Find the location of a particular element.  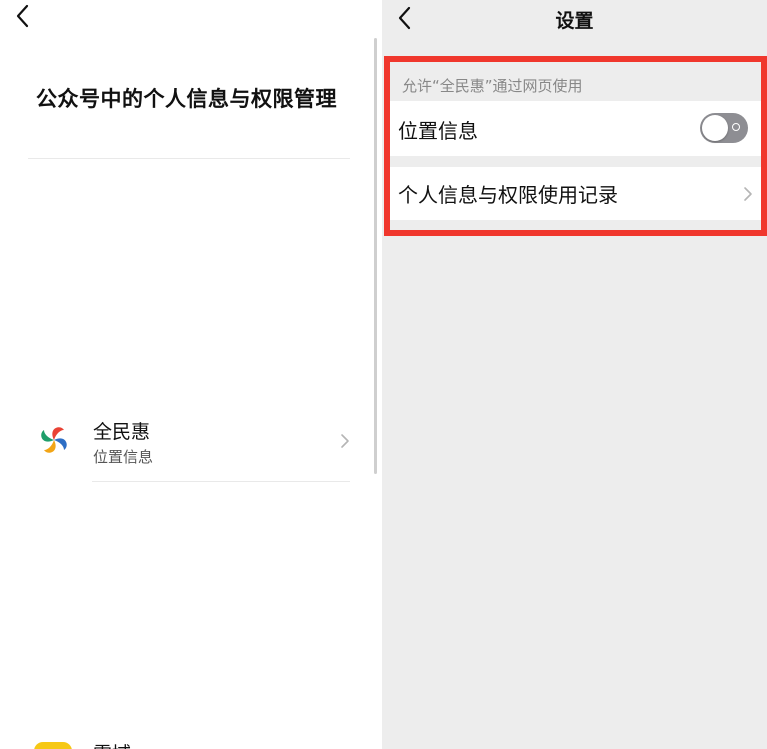

records-label: 个人信息与权限使用记录 is located at coordinates (508, 195).